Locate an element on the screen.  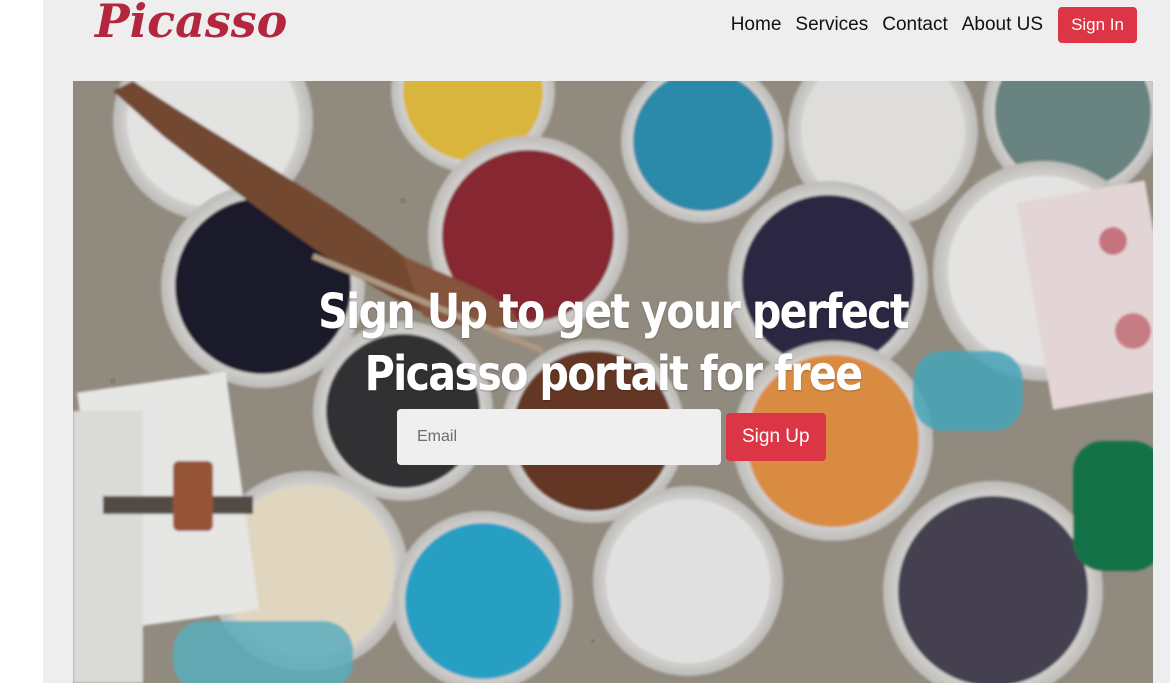
main-nav: Home Services Contact About US Sign In is located at coordinates (934, 25).